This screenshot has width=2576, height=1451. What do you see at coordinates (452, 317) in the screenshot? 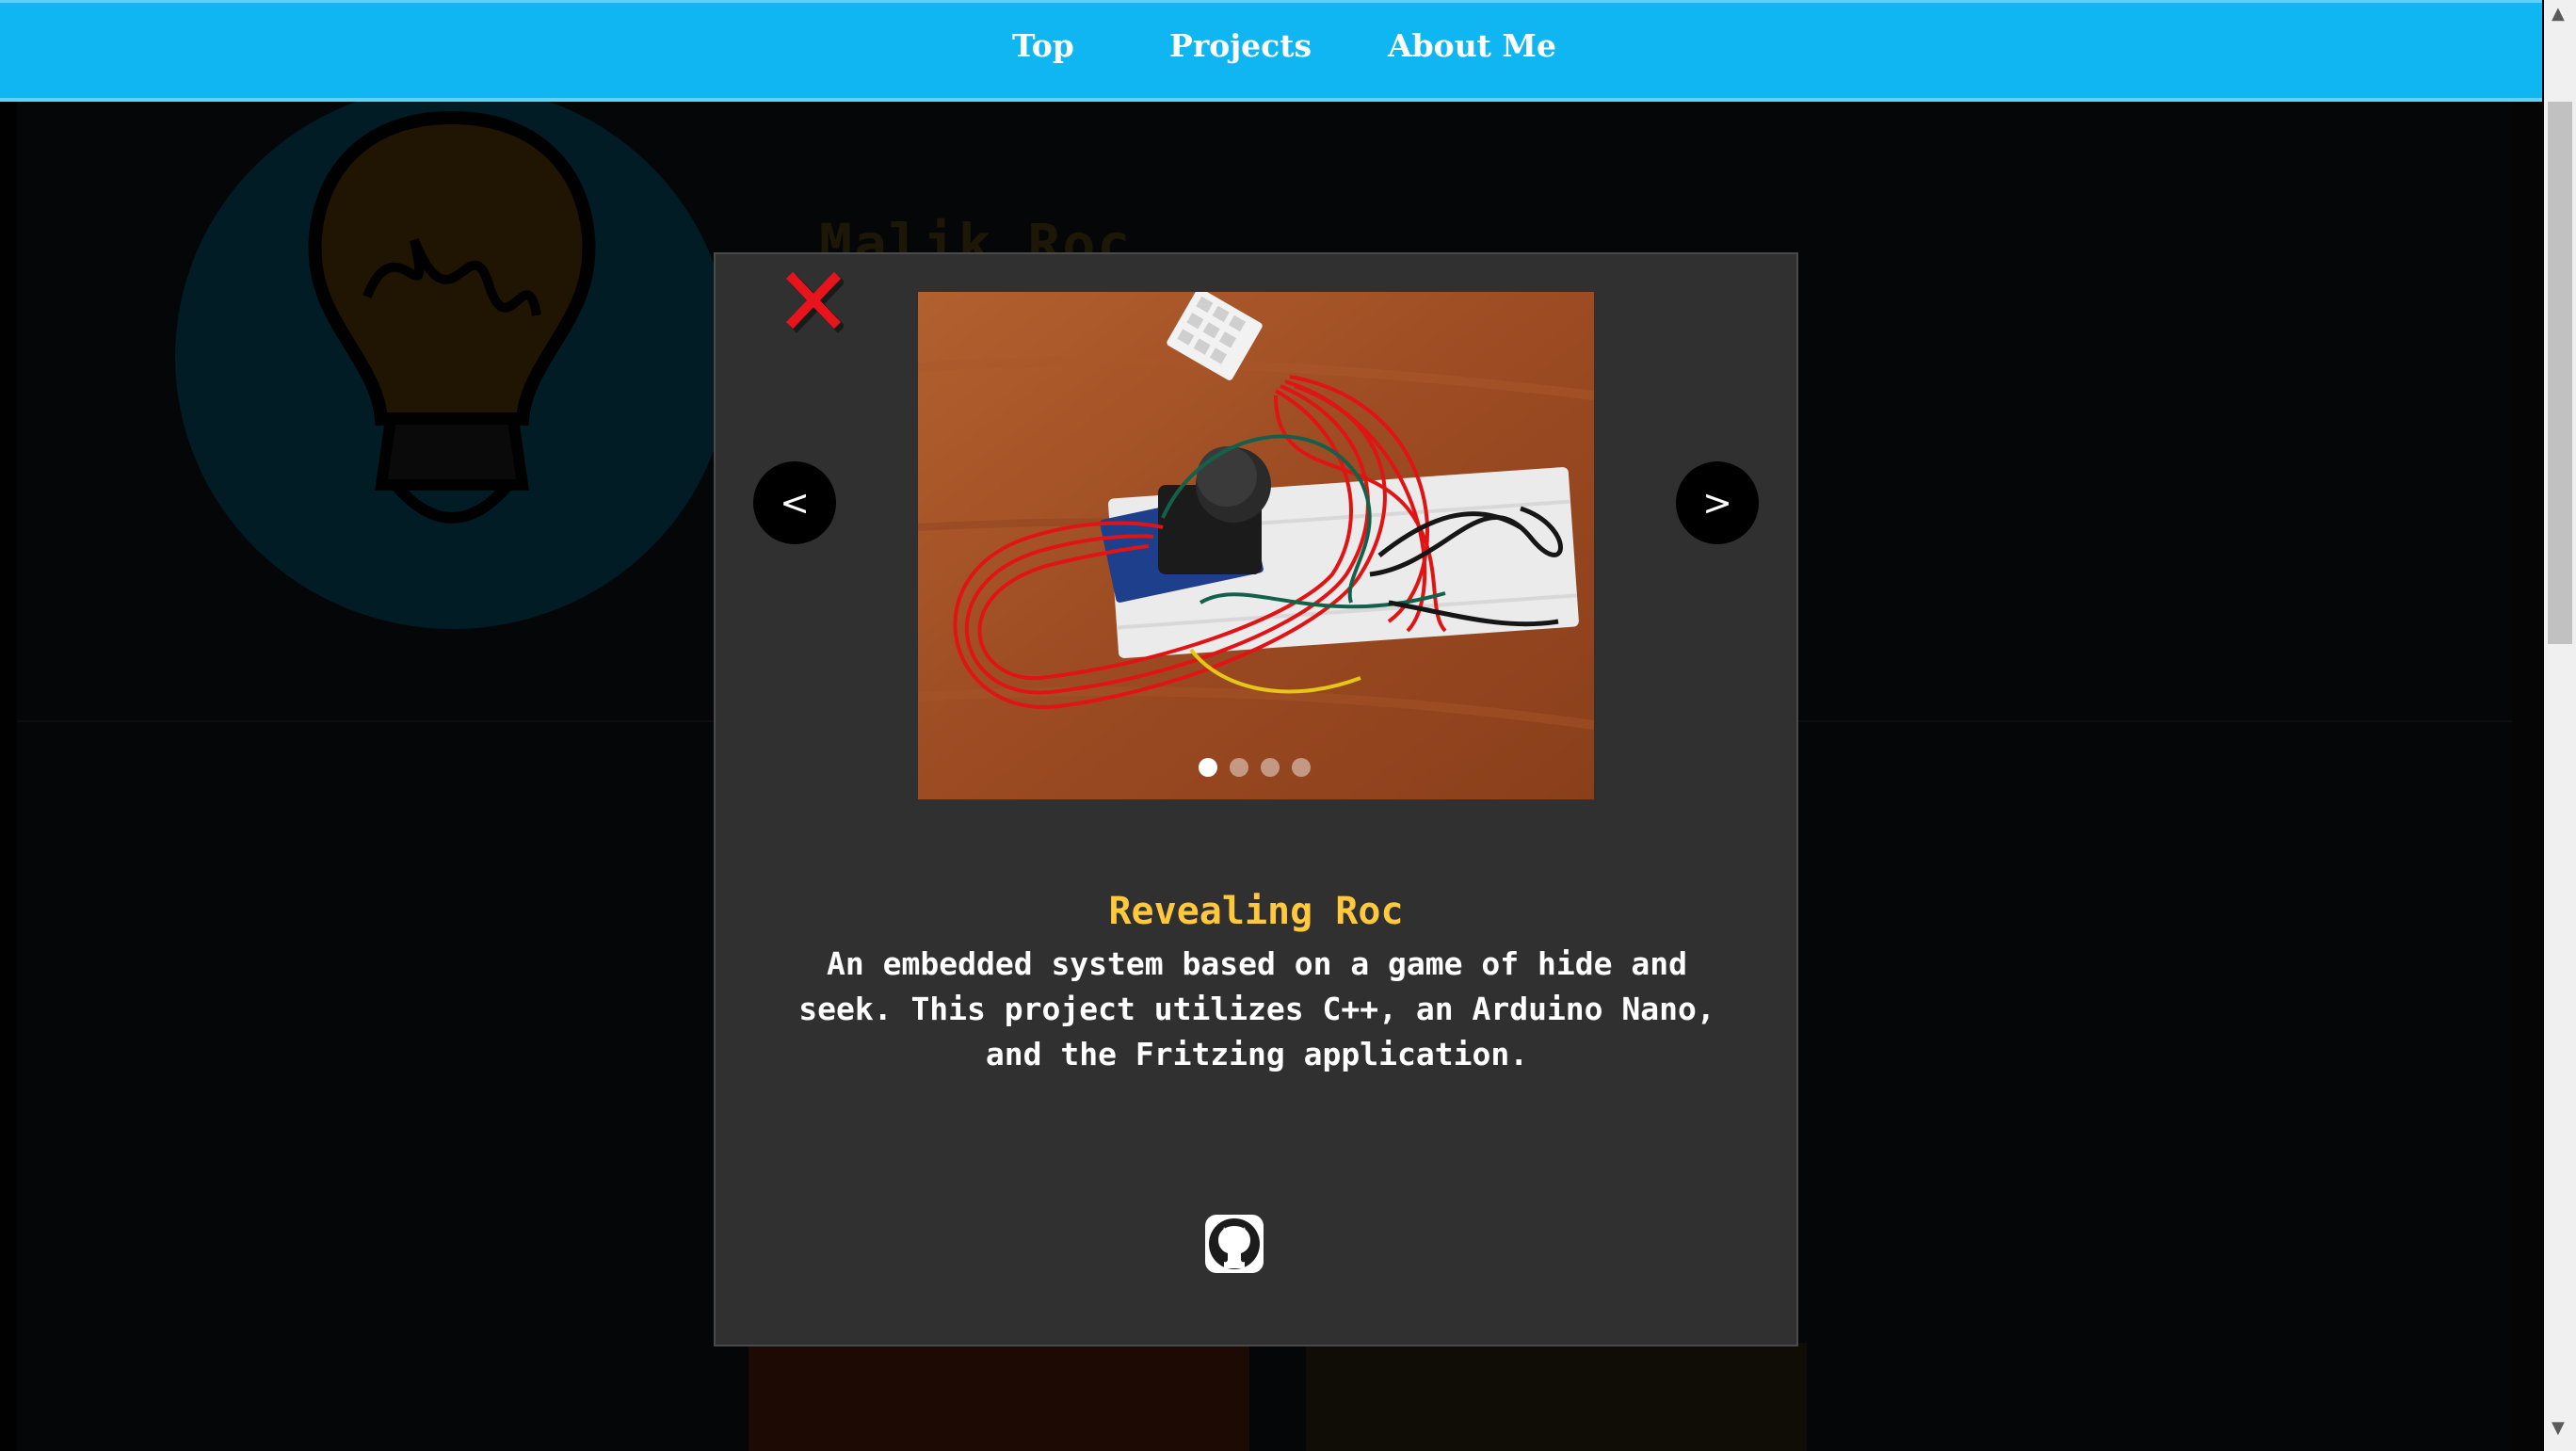
I see `lightbulb-icon` at bounding box center [452, 317].